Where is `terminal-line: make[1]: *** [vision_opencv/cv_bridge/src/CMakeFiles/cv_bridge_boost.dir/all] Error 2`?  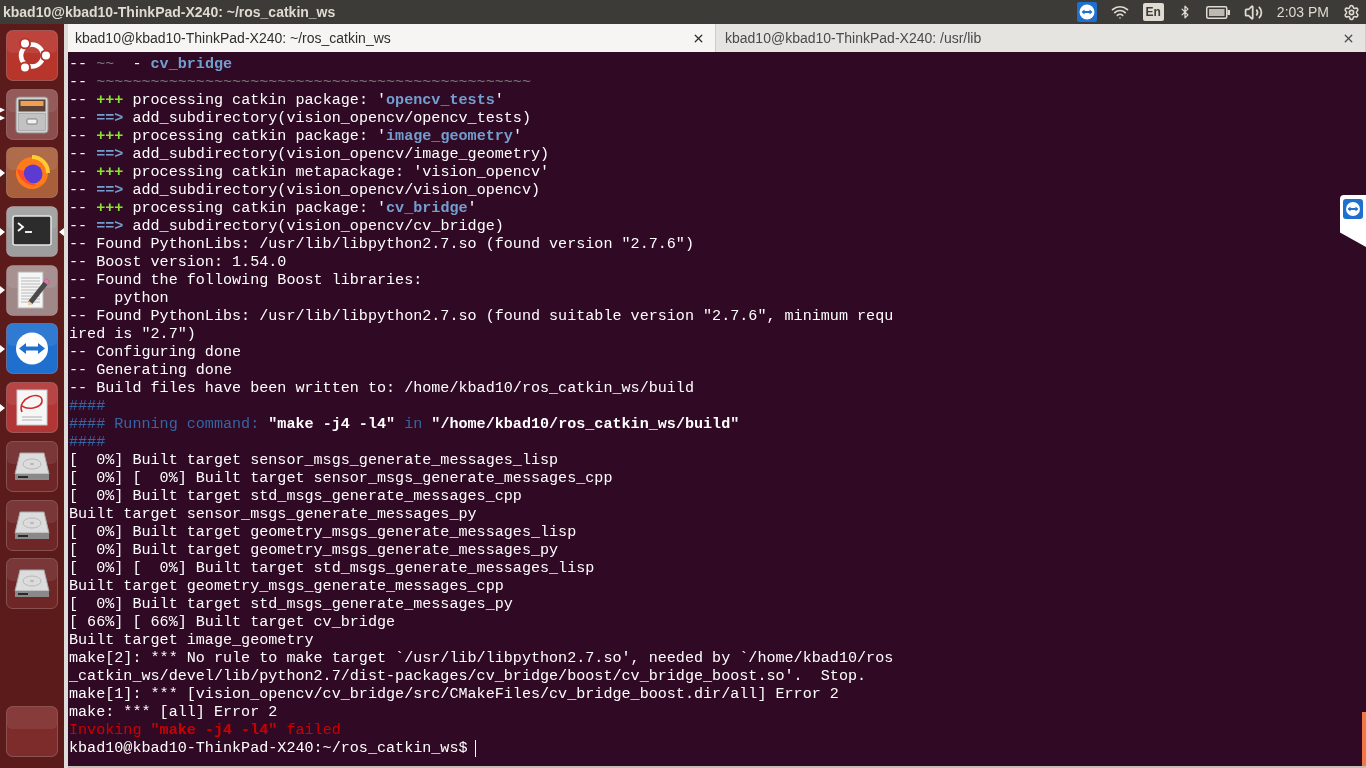
terminal-line: make[1]: *** [vision_opencv/cv_bridge/src/CMakeFiles/cv_bridge_boost.dir/all] Error 2 is located at coordinates (454, 694).